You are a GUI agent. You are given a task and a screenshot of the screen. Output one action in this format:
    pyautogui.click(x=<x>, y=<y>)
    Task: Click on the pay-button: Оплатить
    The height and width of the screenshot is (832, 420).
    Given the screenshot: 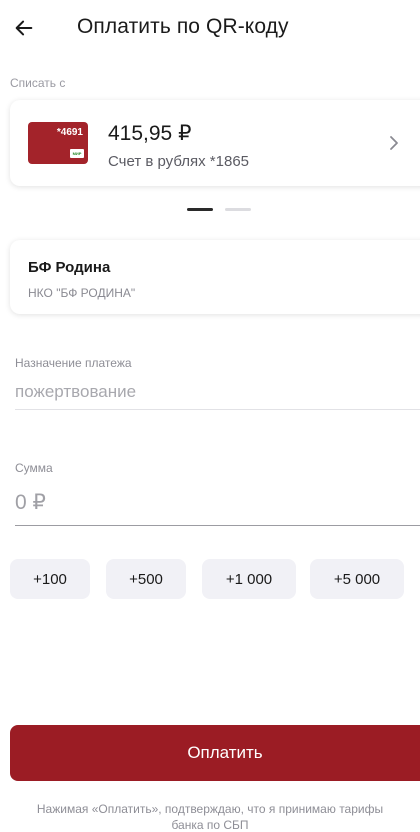 What is the action you would take?
    pyautogui.click(x=215, y=753)
    